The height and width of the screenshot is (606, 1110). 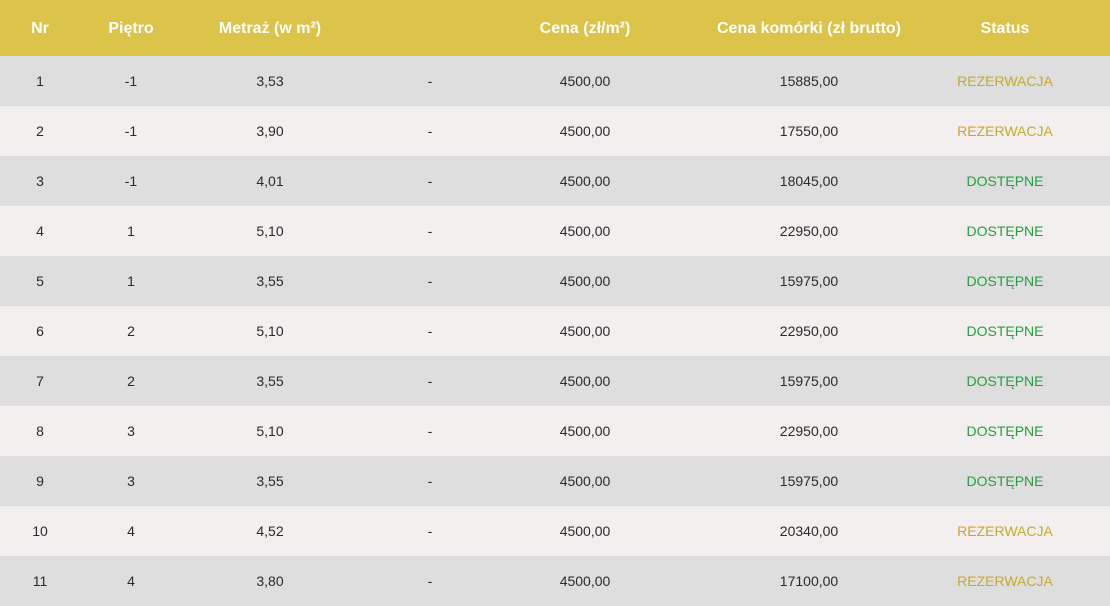 I want to click on header-cena: Cena (zł/m²), so click(x=585, y=28).